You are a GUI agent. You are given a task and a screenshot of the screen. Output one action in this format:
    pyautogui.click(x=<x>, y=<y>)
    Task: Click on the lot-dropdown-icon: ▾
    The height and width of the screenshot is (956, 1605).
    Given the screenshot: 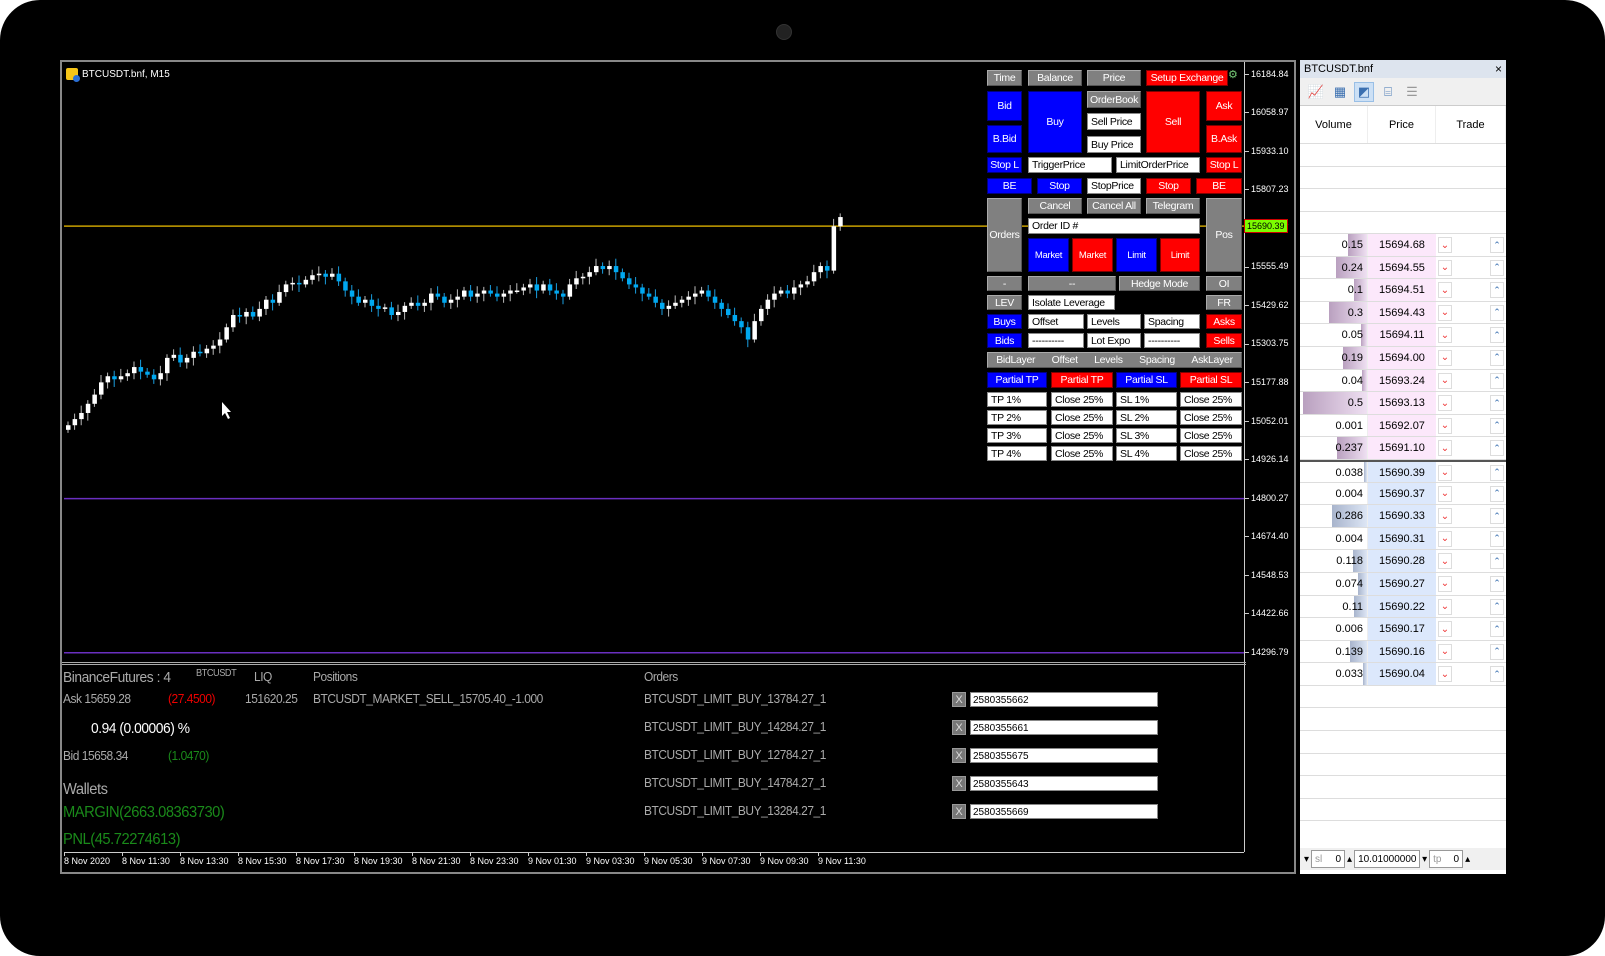 What is the action you would take?
    pyautogui.click(x=1424, y=859)
    